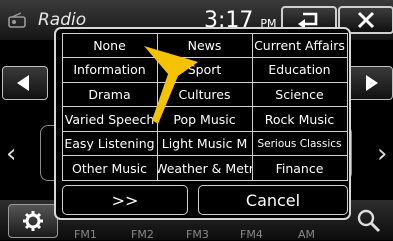  What do you see at coordinates (109, 70) in the screenshot?
I see `category-option: Information` at bounding box center [109, 70].